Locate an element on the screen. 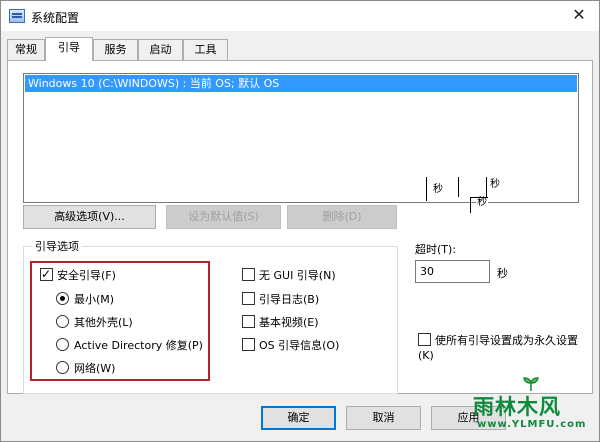 The width and height of the screenshot is (600, 442). watermark-logo: 雨林木风 www.YLMFU.com is located at coordinates (525, 406).